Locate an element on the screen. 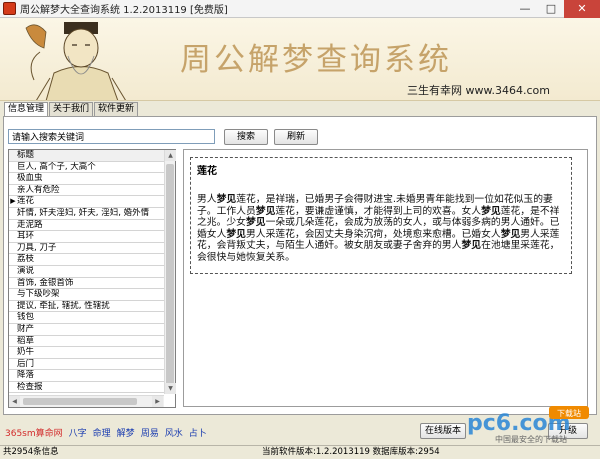 Image resolution: width=600 pixels, height=459 pixels. footer-link-bazi: 八字 is located at coordinates (78, 432).